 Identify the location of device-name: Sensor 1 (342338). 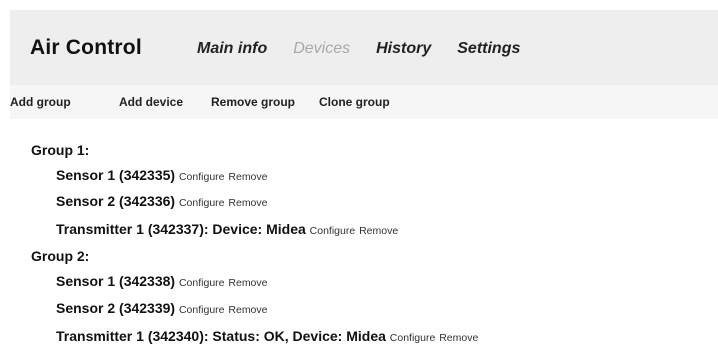
(116, 281).